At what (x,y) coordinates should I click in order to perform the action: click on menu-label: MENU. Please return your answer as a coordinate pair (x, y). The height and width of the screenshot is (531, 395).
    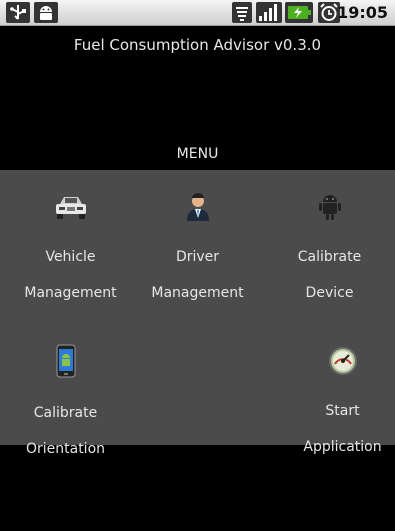
    Looking at the image, I should click on (197, 154).